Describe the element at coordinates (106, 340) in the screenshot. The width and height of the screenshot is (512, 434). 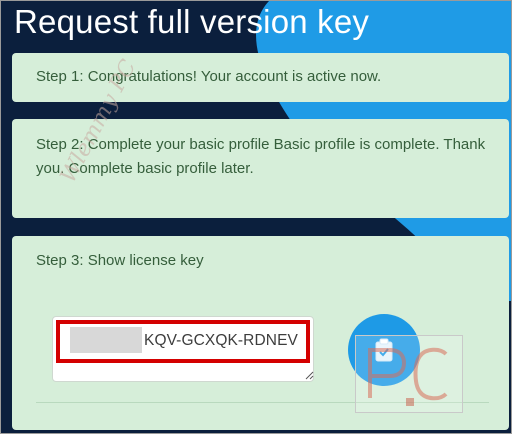
I see `license-key-redaction` at that location.